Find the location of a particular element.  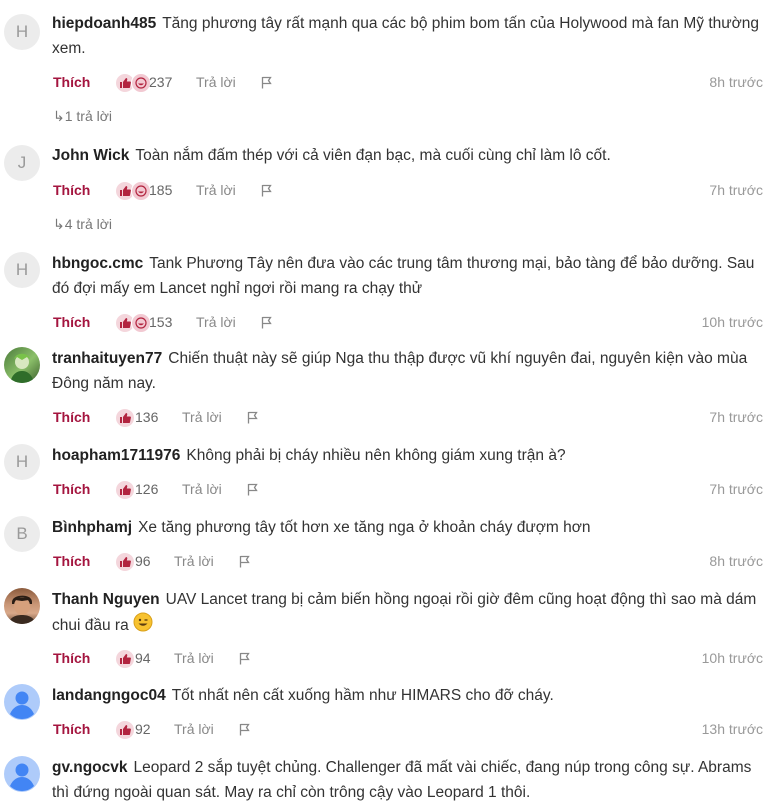

view-replies-link: ↳1 trả lời is located at coordinates (82, 116).